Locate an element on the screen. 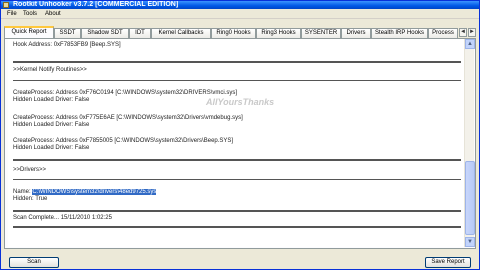 The width and height of the screenshot is (480, 270). menu-about: About is located at coordinates (53, 14).